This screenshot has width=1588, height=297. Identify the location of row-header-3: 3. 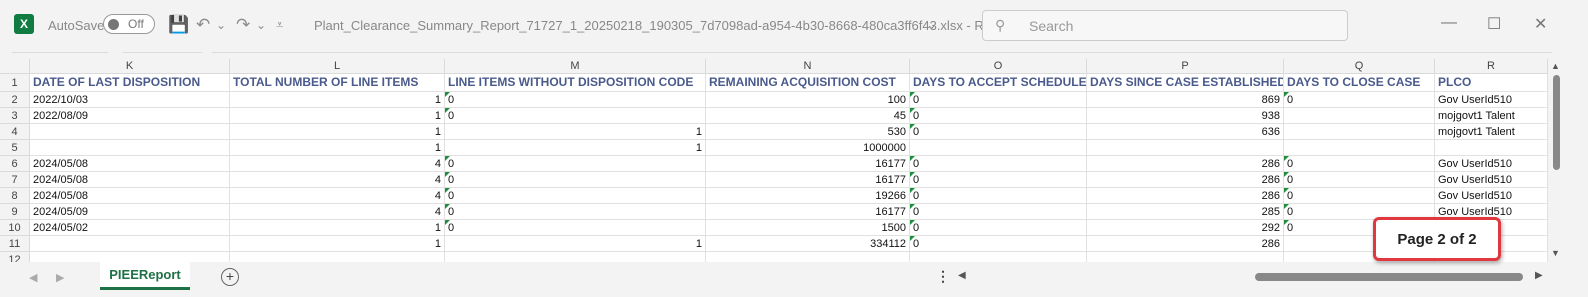
(15, 116).